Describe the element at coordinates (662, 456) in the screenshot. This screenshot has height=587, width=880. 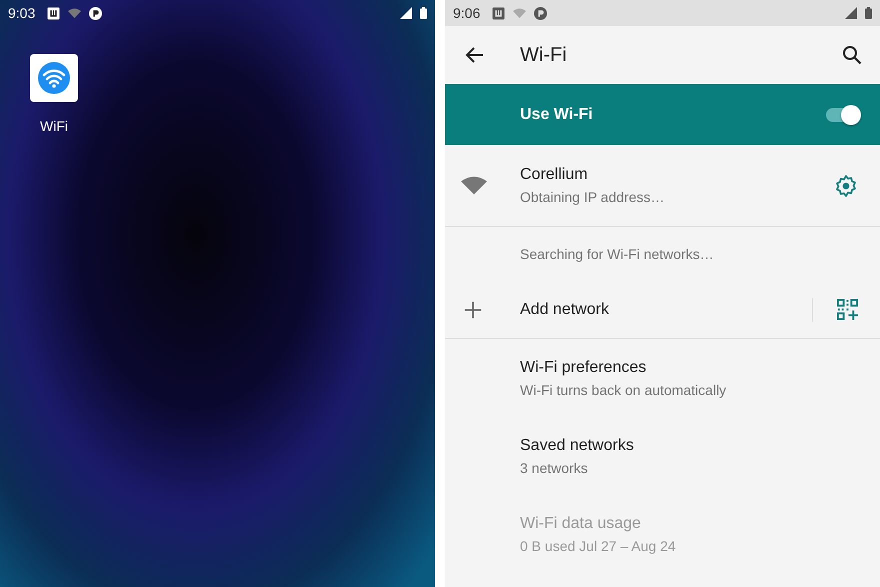
I see `preference-item: Saved networks 3 networks` at that location.